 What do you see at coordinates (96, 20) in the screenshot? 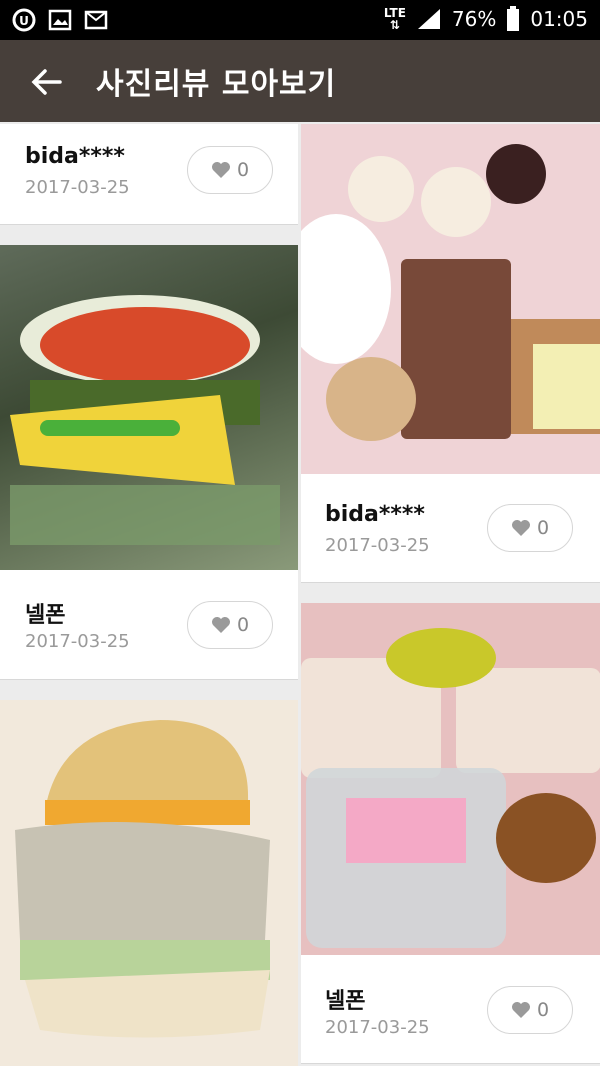
I see `mail-icon` at bounding box center [96, 20].